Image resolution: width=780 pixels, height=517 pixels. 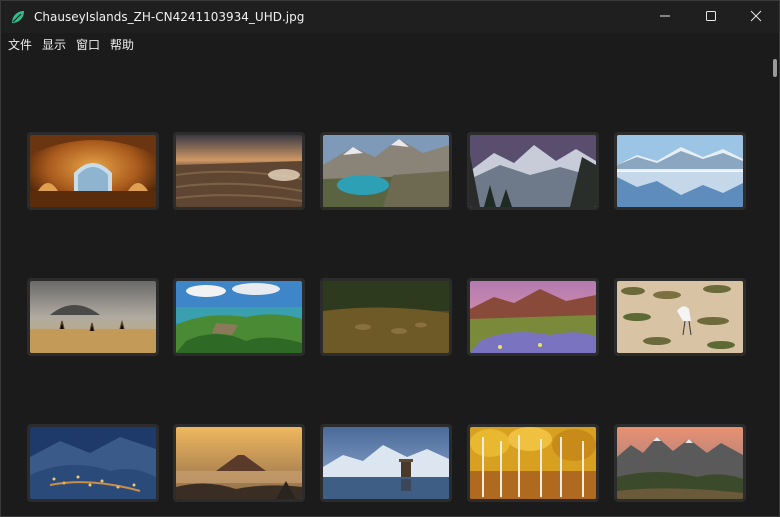 I want to click on vertical-scrollbar, so click(x=775, y=286).